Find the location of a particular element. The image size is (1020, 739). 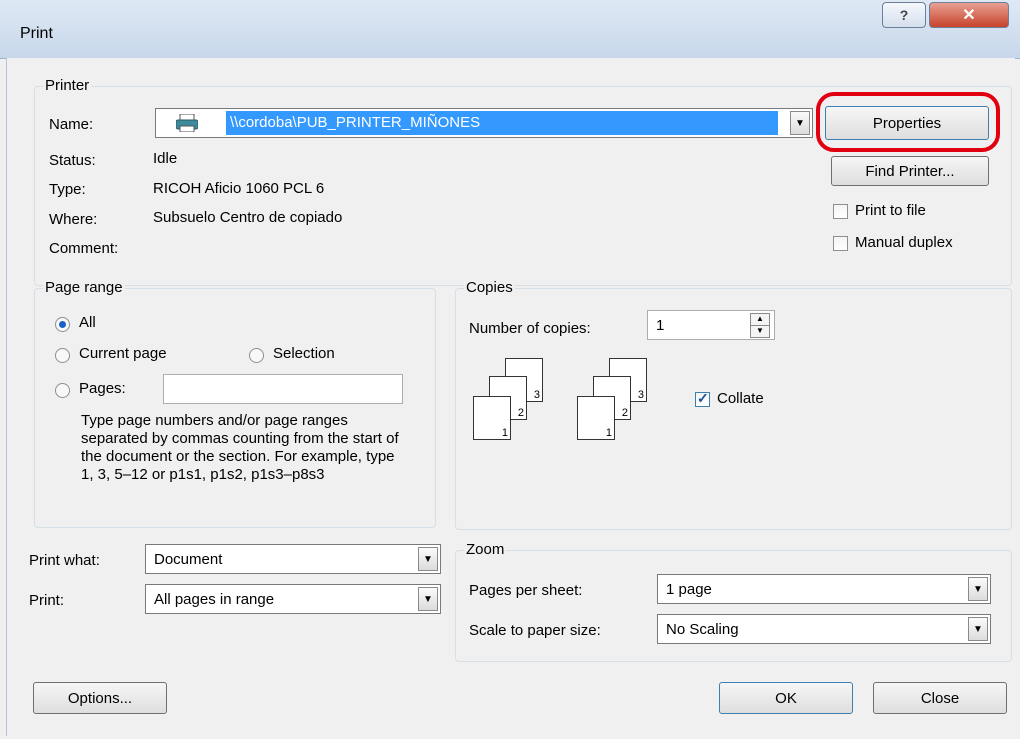

printer-name-value: \\cordoba\PUB_PRINTER_MIÑONES is located at coordinates (355, 122).